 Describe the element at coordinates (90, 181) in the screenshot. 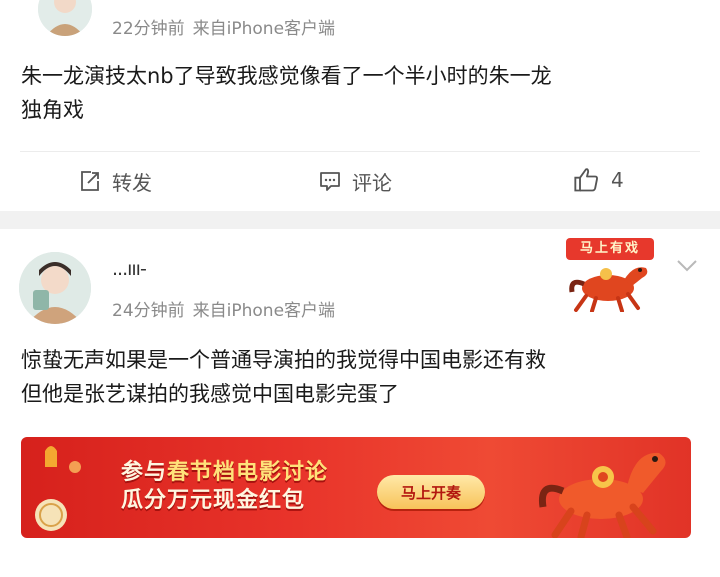

I see `repost-icon` at that location.